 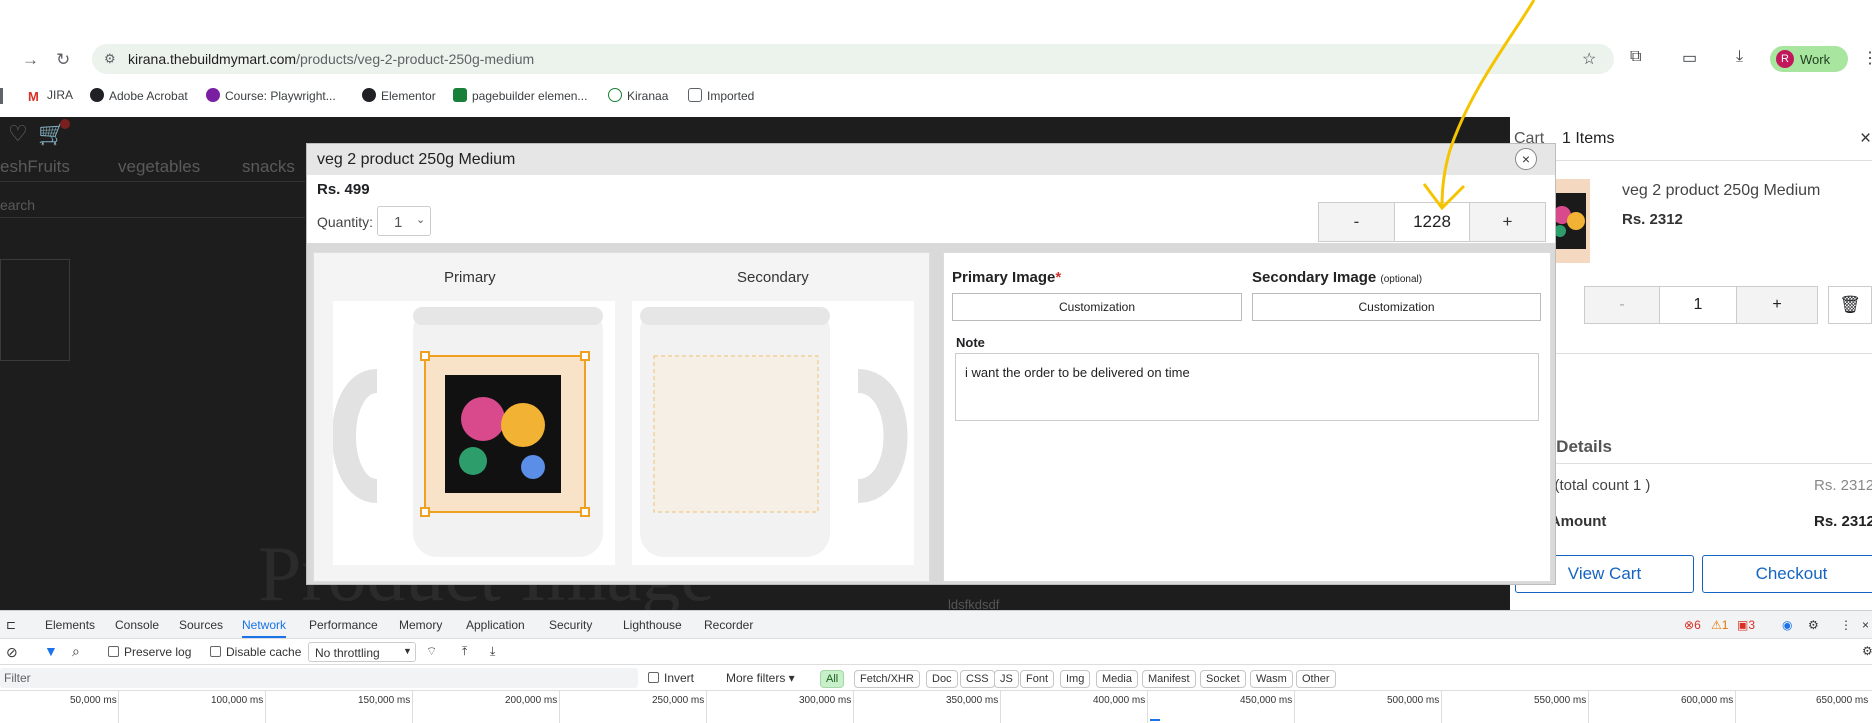 What do you see at coordinates (473, 433) in the screenshot?
I see `primary-mug-preview` at bounding box center [473, 433].